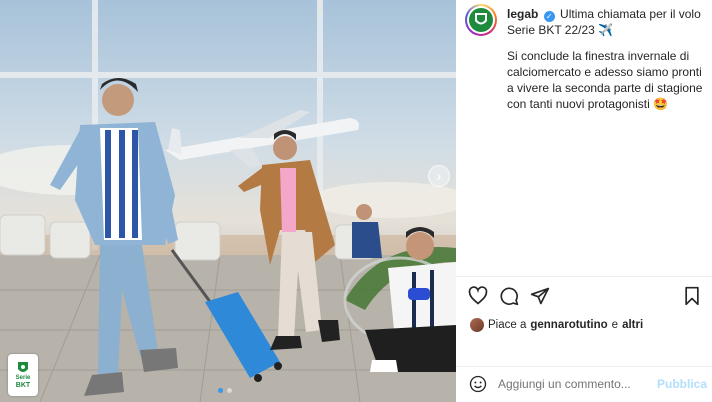  I want to click on send-icon, so click(540, 296).